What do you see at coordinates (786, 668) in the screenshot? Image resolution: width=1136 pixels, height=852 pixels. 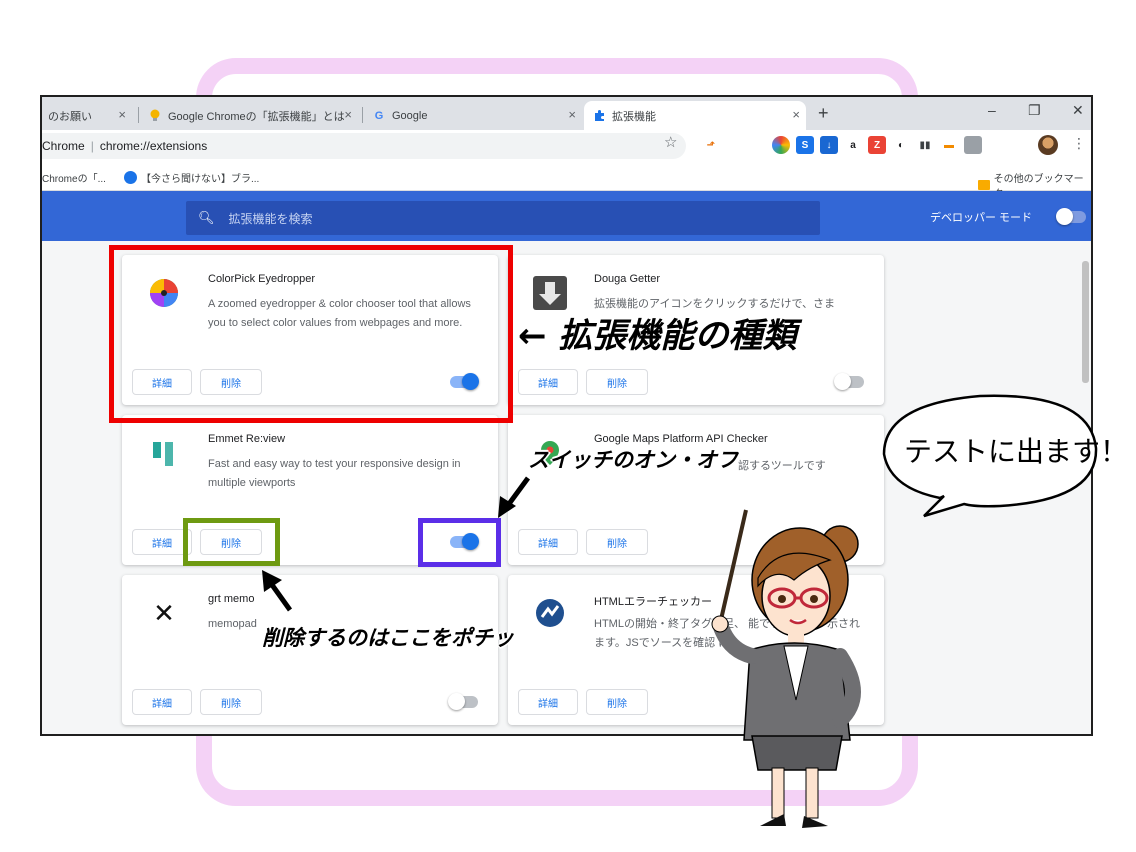 I see `teacher-character-illustration` at bounding box center [786, 668].